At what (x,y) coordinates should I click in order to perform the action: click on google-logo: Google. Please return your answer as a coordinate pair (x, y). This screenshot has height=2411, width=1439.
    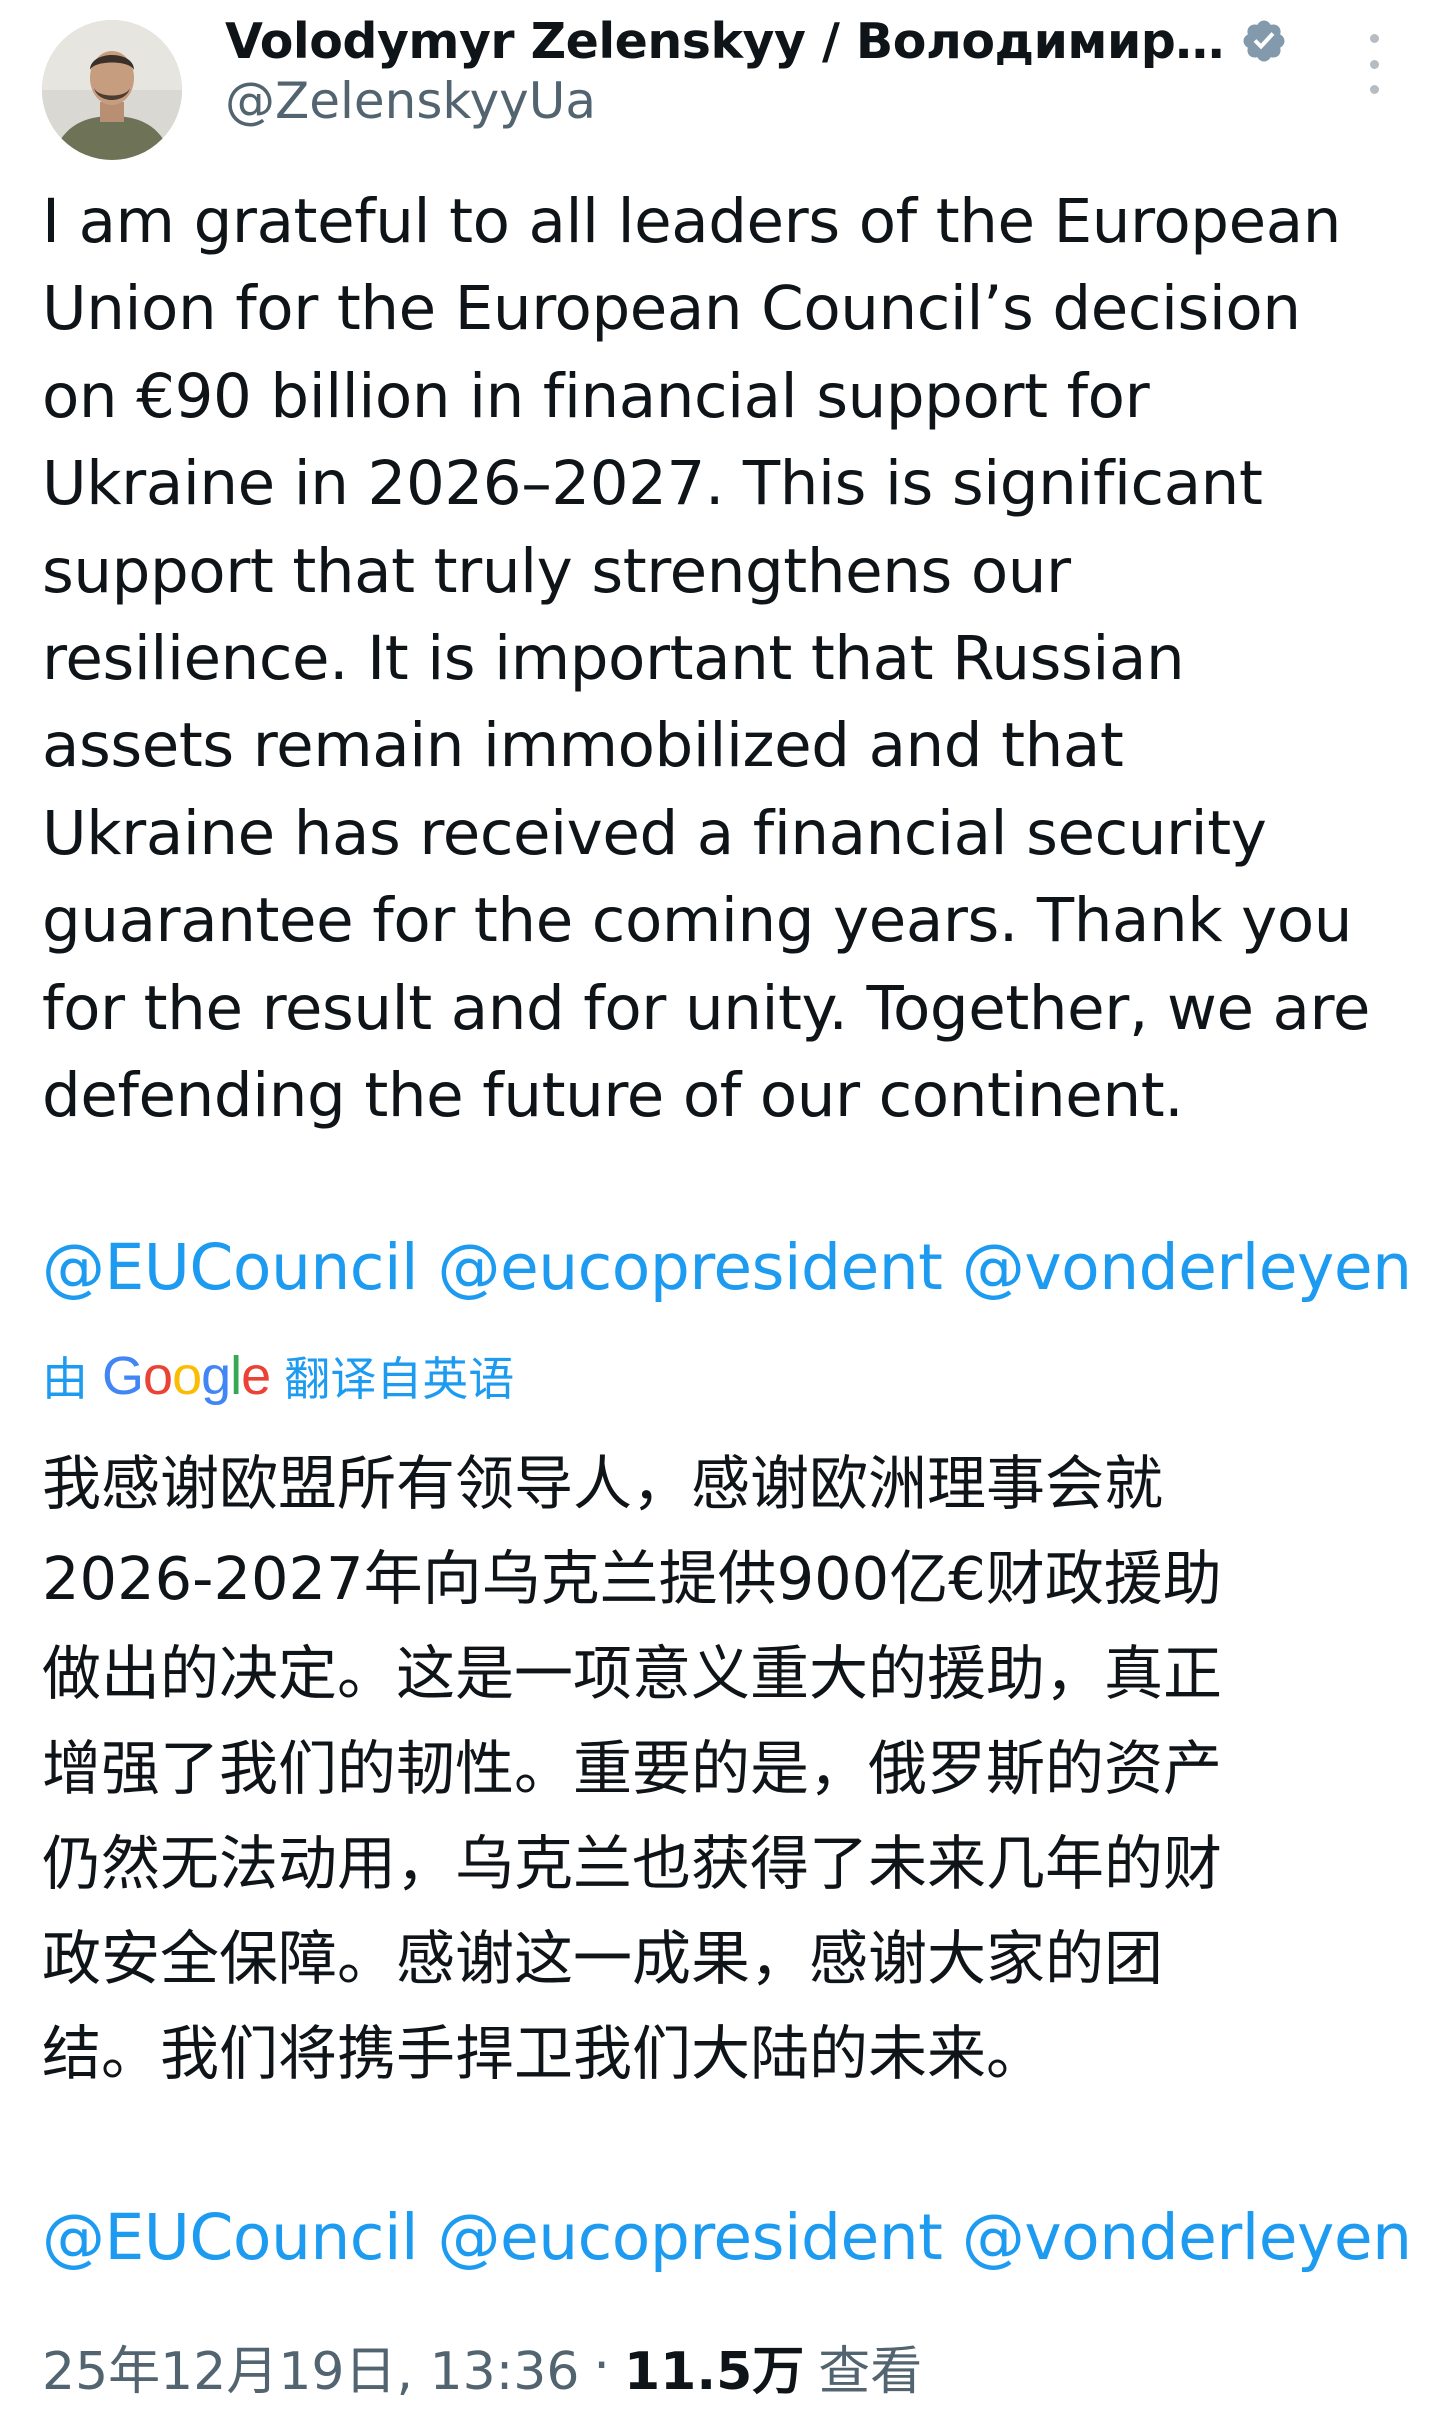
    Looking at the image, I should click on (186, 1376).